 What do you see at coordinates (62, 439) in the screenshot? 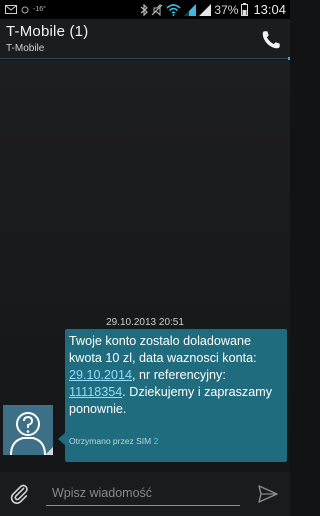
I see `bubble-tail` at bounding box center [62, 439].